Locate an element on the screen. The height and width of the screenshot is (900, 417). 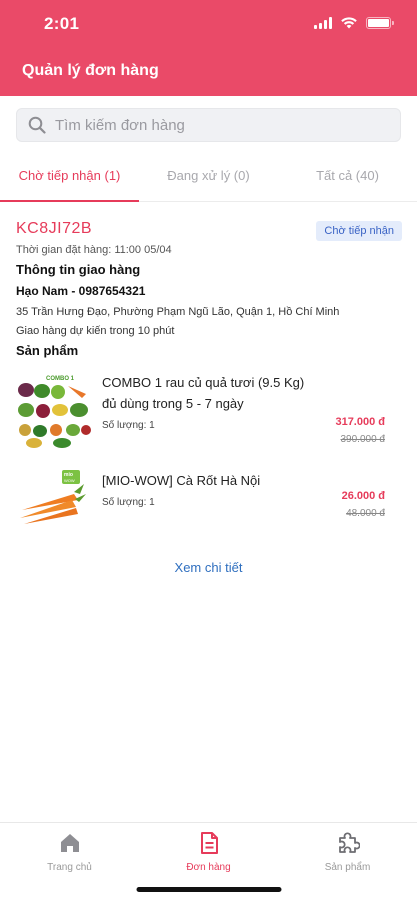
nav-item-products: Sản phẩm is located at coordinates (347, 861).